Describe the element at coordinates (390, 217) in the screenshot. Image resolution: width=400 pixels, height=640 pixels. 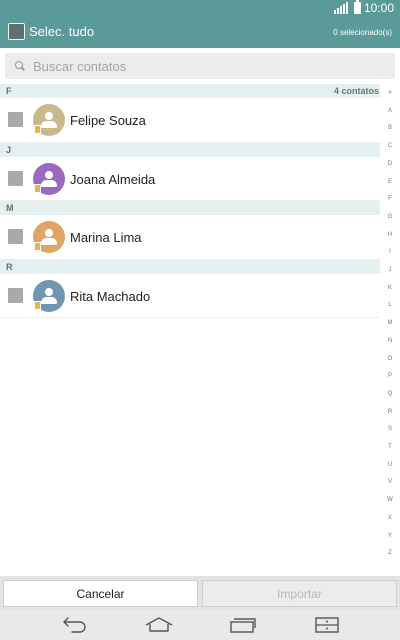
I see `index-letter: G` at that location.